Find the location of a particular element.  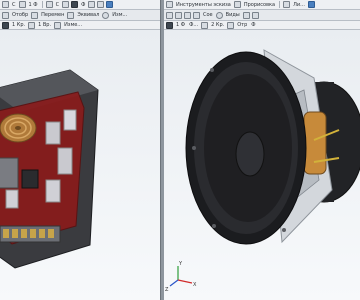

face-icon is located at coordinates (169, 25).